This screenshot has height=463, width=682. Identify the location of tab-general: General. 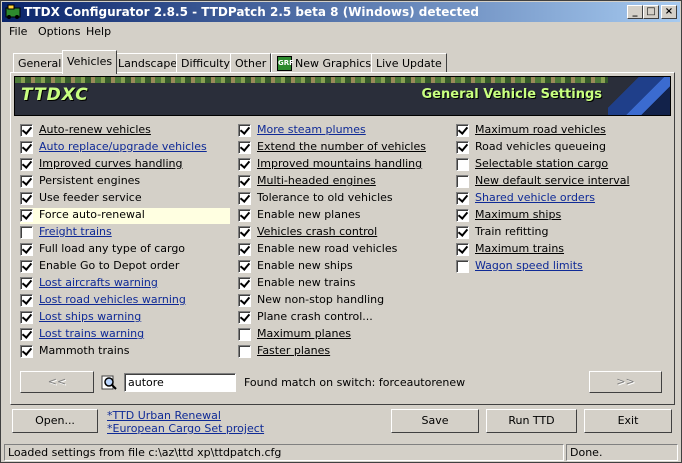
(40, 63).